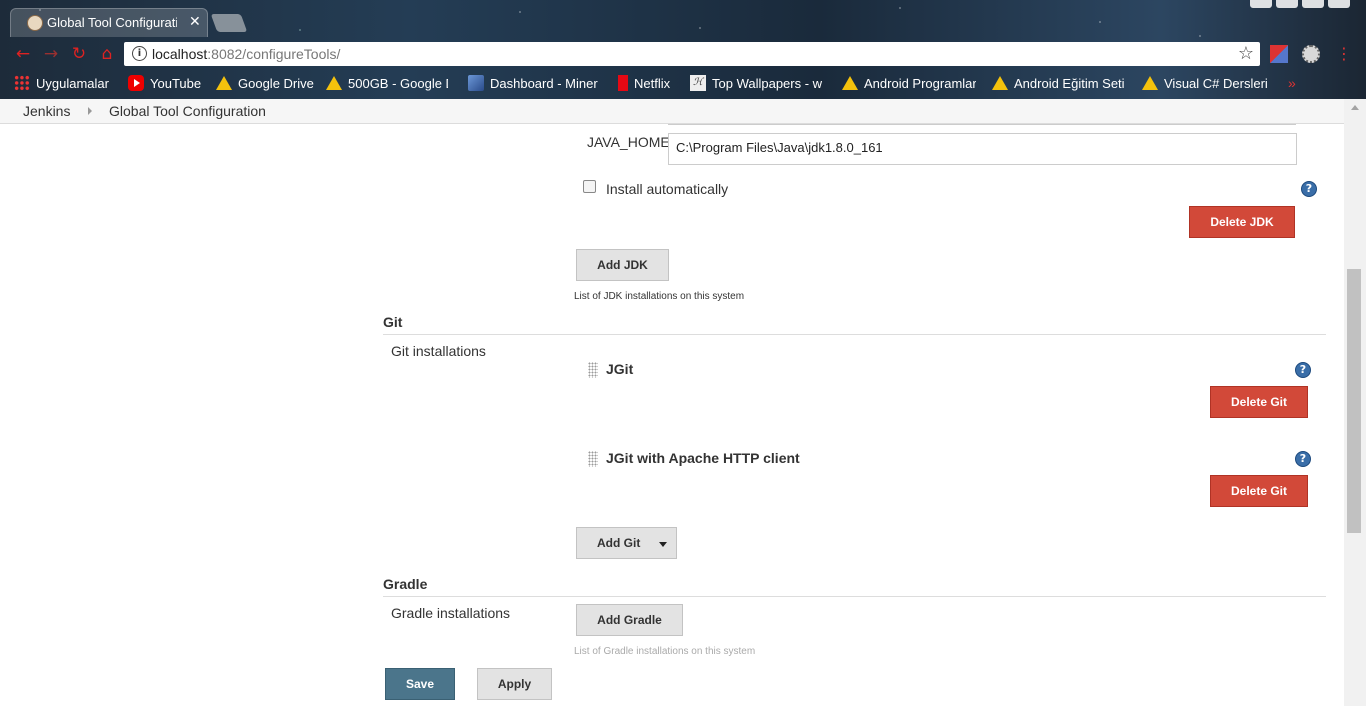 The width and height of the screenshot is (1366, 706). I want to click on site-info-icon: i, so click(139, 53).